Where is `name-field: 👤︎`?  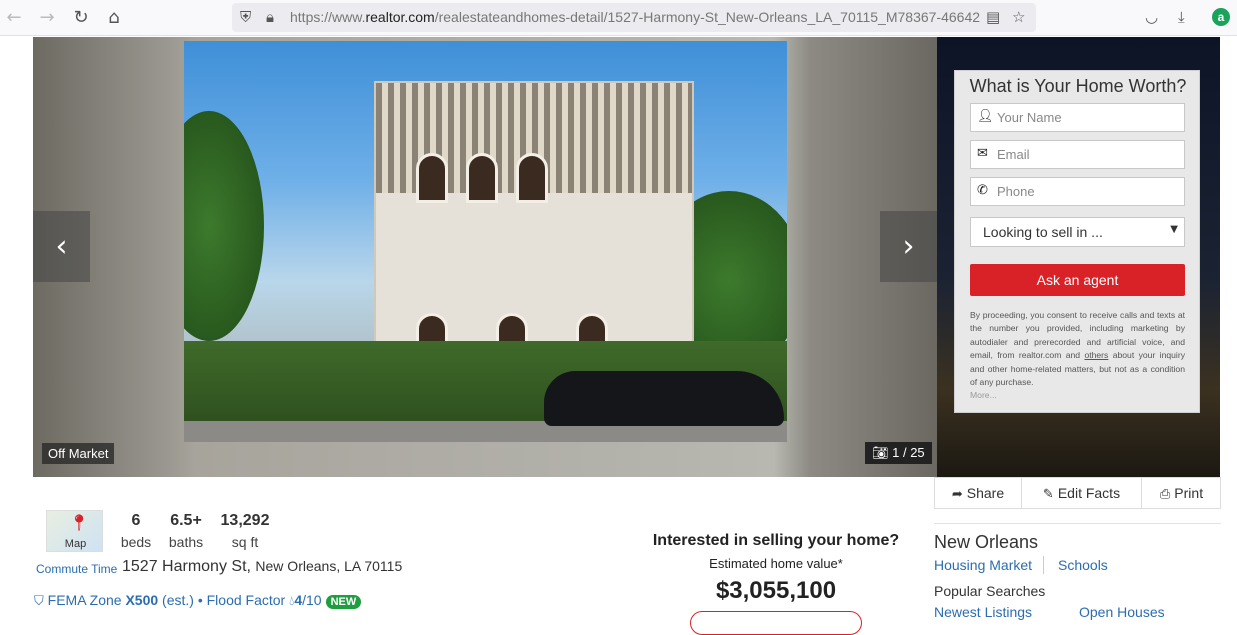
name-field: 👤︎ is located at coordinates (1077, 117).